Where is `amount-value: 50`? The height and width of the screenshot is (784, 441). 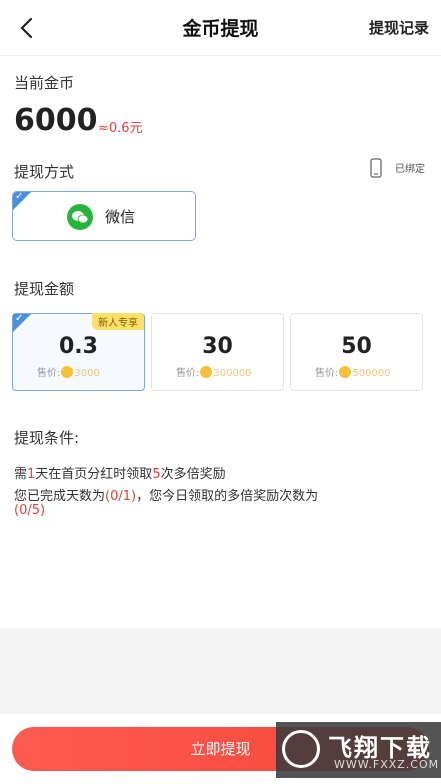
amount-value: 50 is located at coordinates (356, 346).